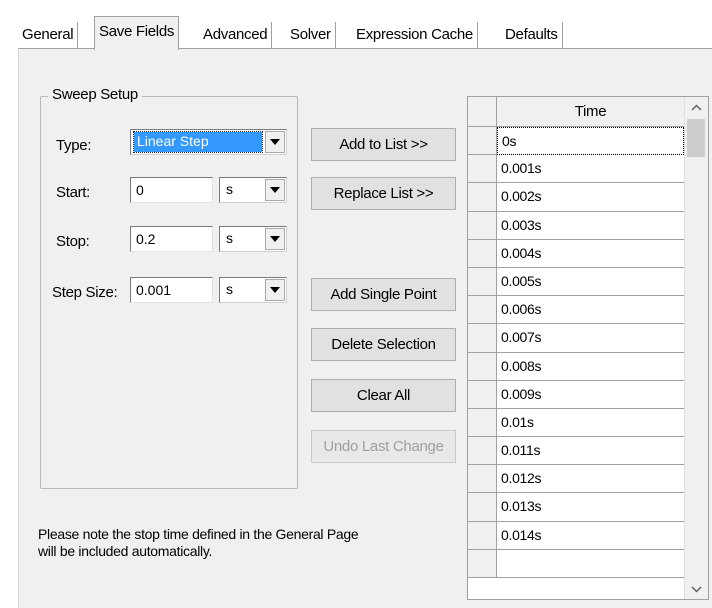  What do you see at coordinates (229, 289) in the screenshot?
I see `step-unit-value: s` at bounding box center [229, 289].